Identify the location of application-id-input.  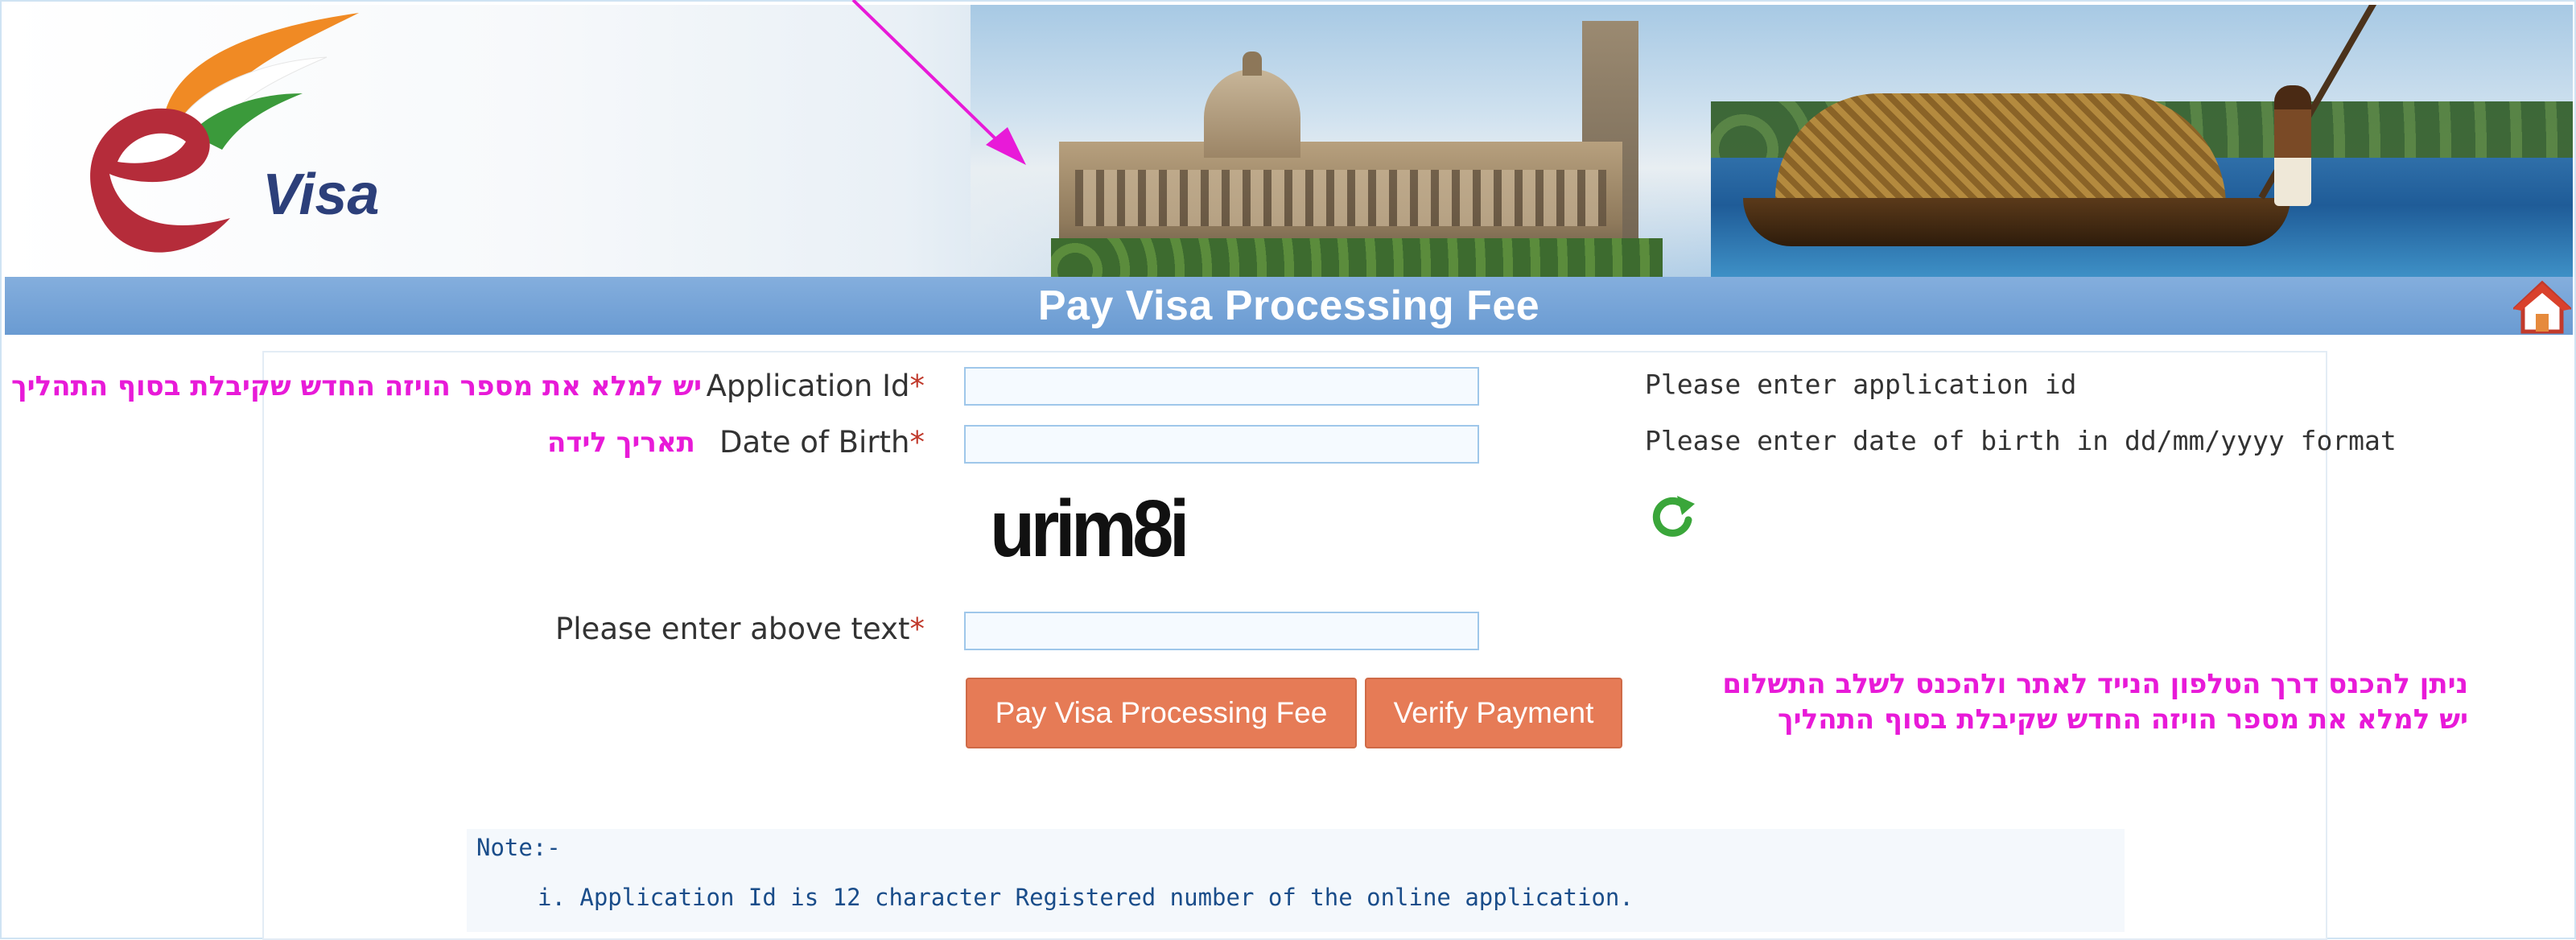
(1221, 386).